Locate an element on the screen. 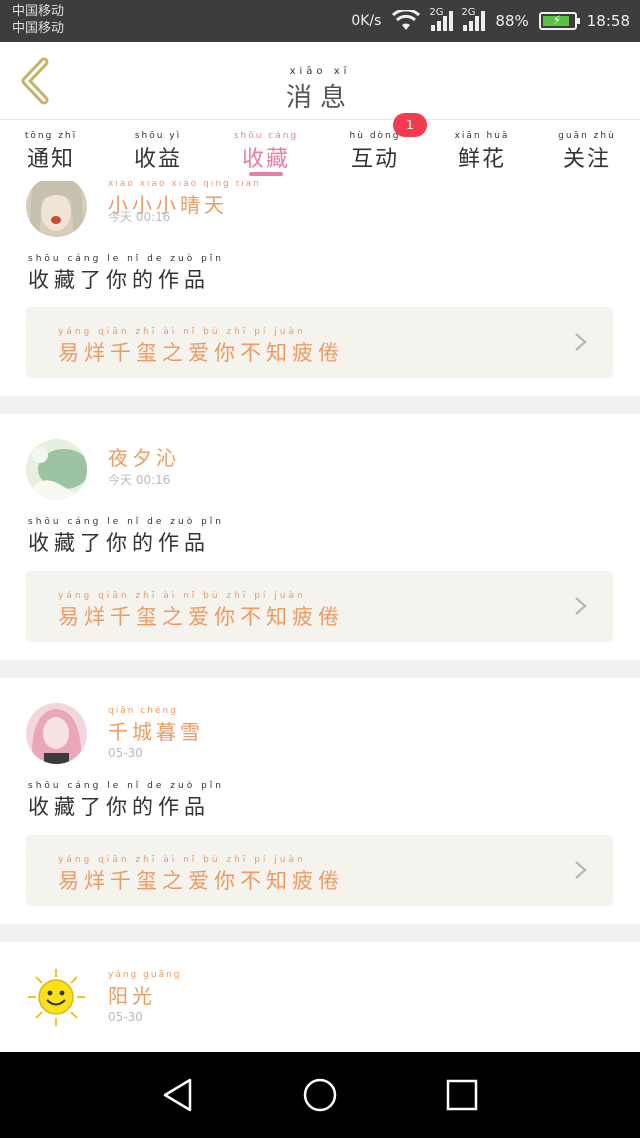 This screenshot has width=640, height=1138. net-speed: 0K/s is located at coordinates (366, 21).